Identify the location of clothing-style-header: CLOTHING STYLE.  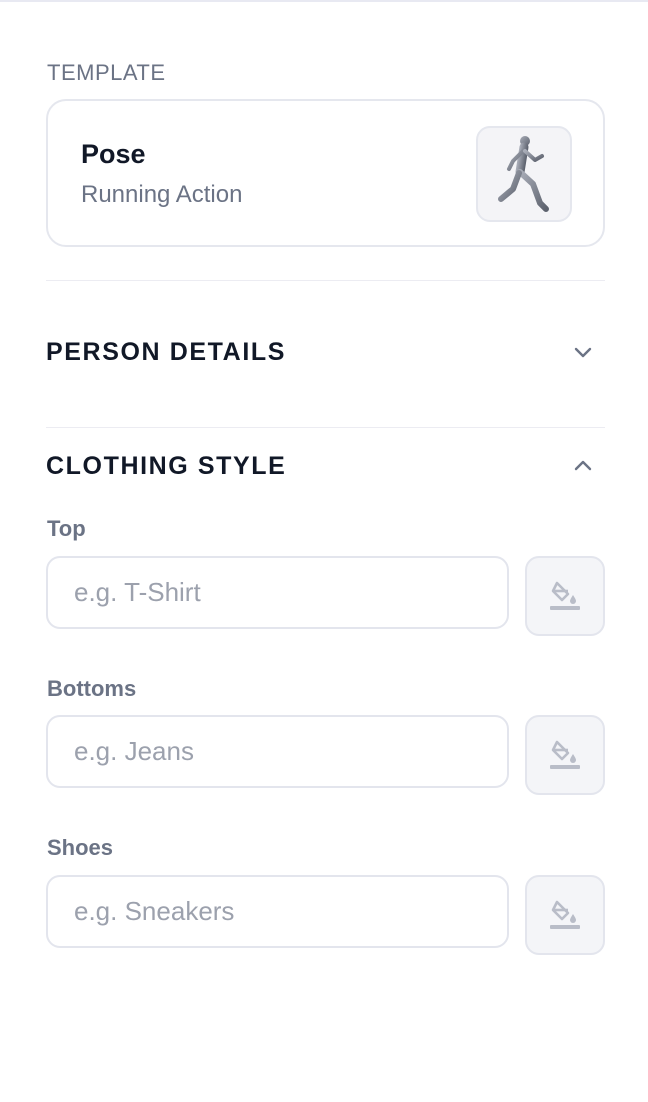
(325, 466).